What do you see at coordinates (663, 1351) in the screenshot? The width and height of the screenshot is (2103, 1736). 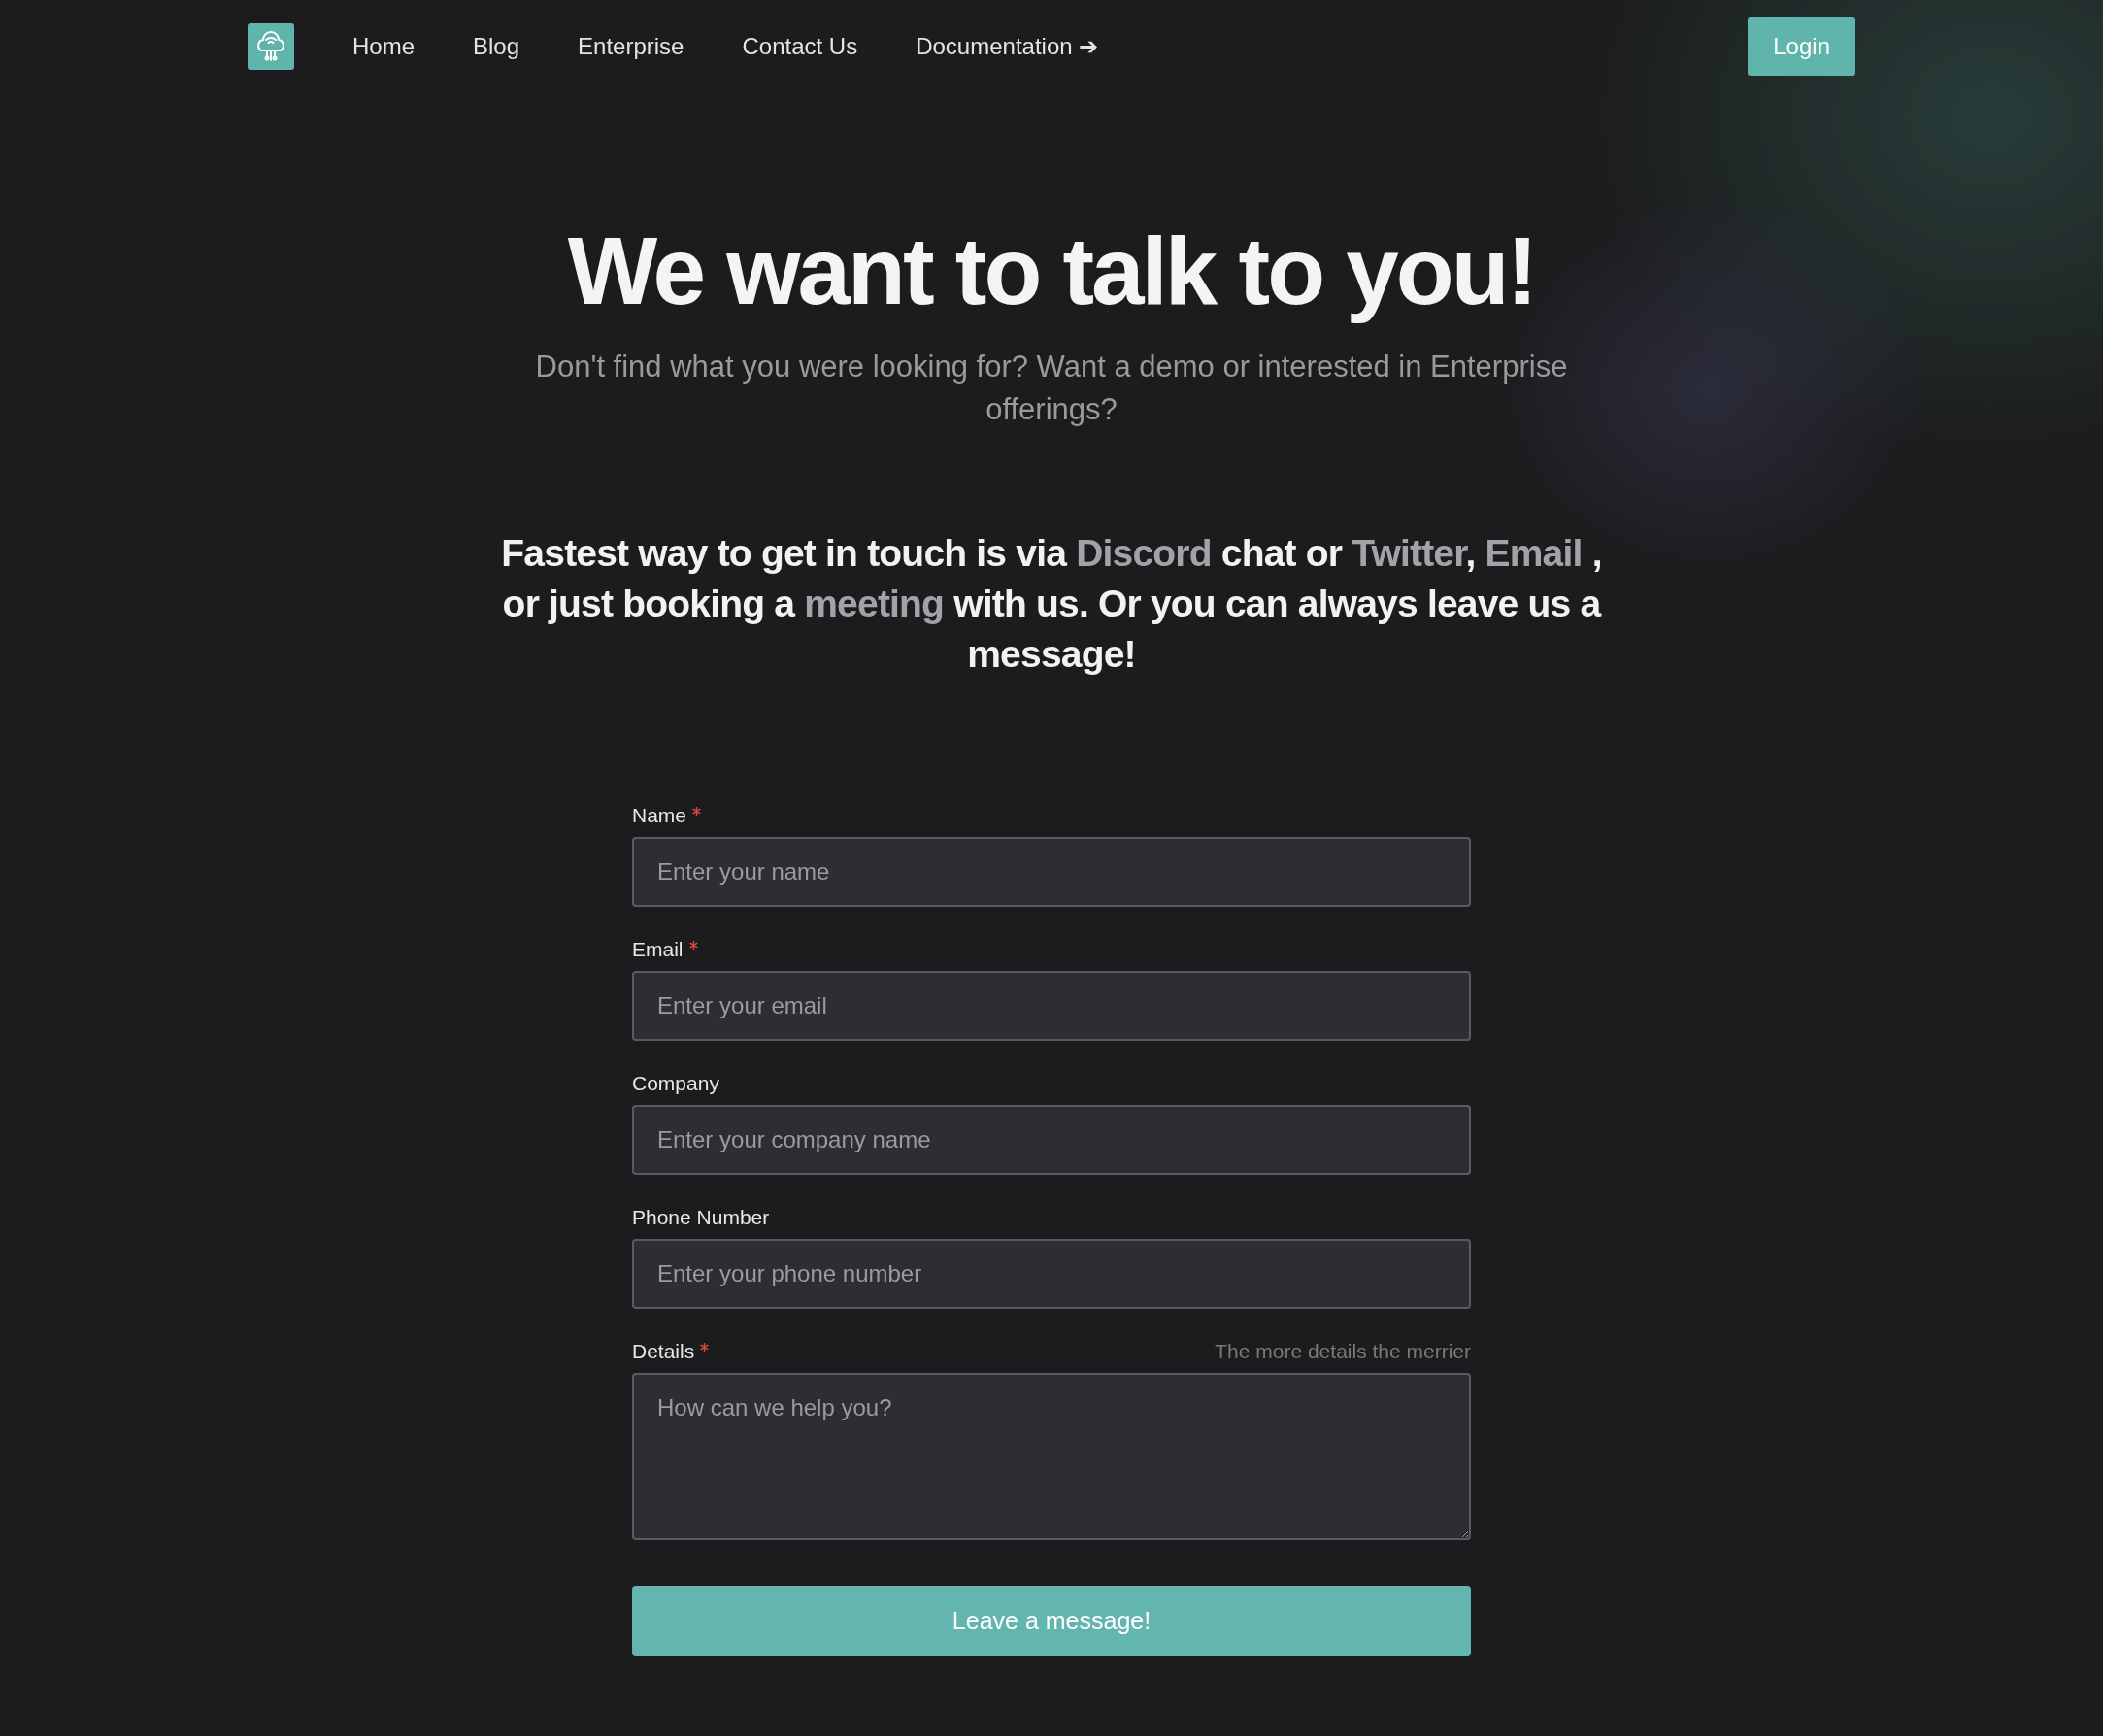 I see `field-label: Details` at bounding box center [663, 1351].